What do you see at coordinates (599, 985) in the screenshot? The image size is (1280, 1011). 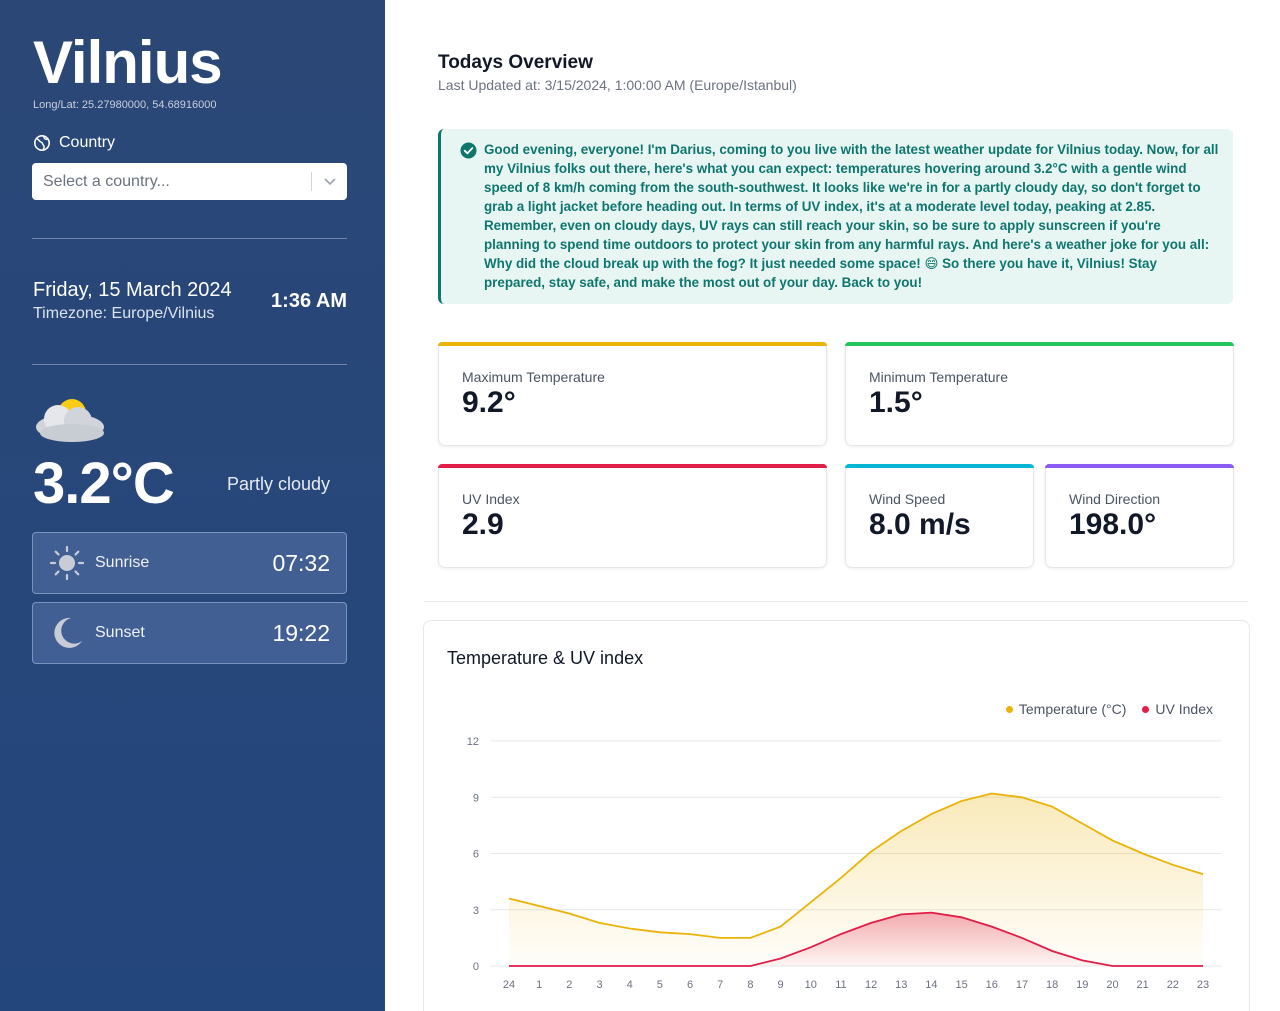 I see `x-tick-label: 3` at bounding box center [599, 985].